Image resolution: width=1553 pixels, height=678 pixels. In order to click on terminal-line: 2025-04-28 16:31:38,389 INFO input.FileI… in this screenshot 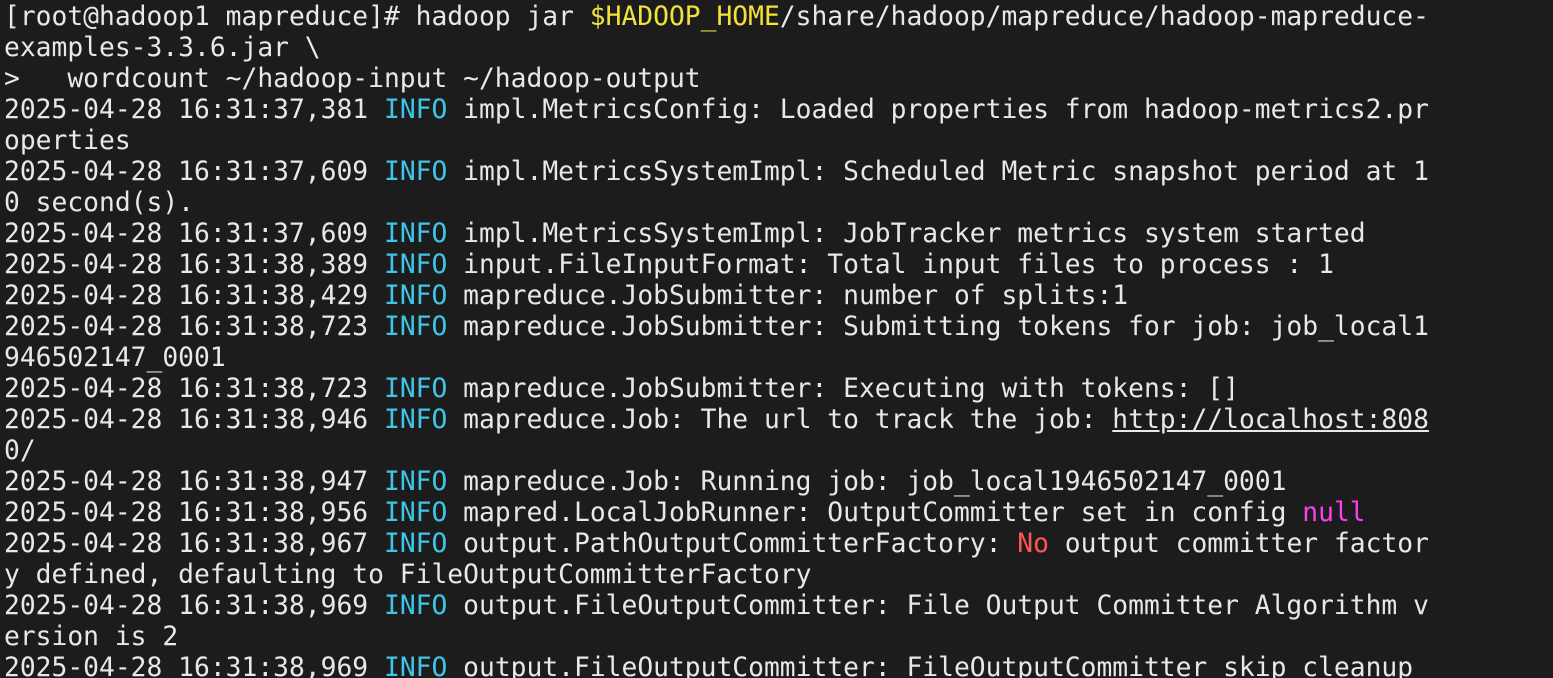, I will do `click(778, 265)`.